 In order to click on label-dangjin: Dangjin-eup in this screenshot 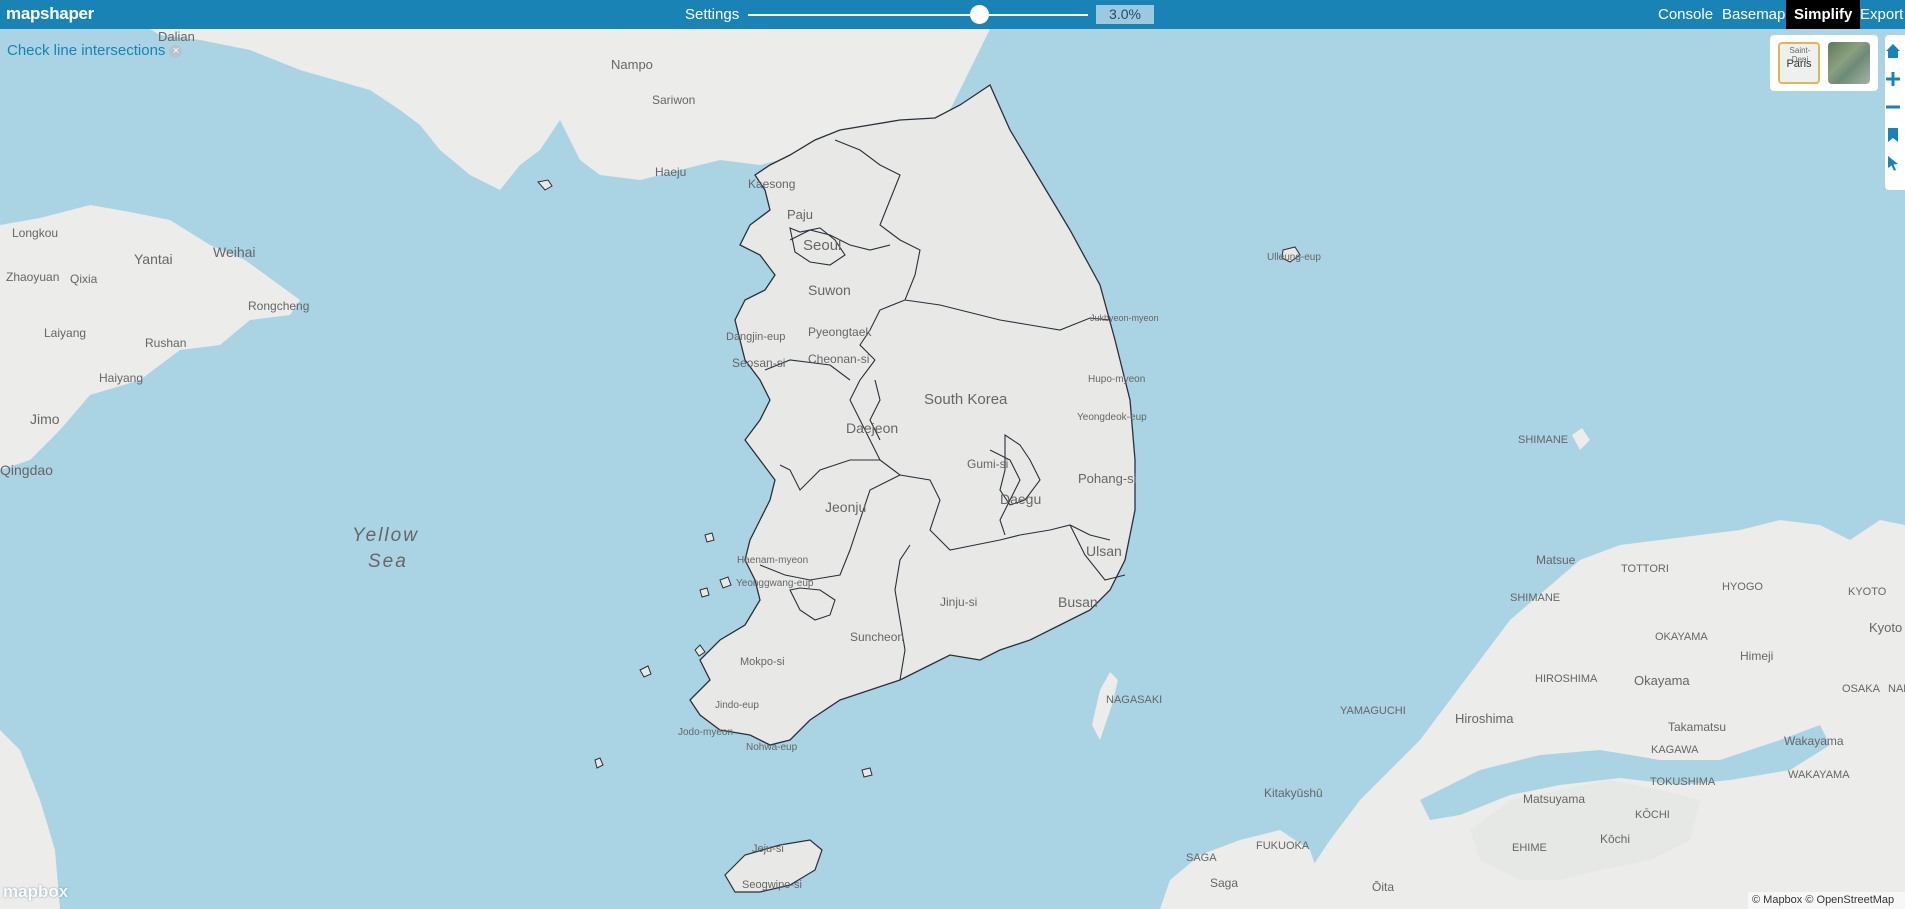, I will do `click(755, 337)`.